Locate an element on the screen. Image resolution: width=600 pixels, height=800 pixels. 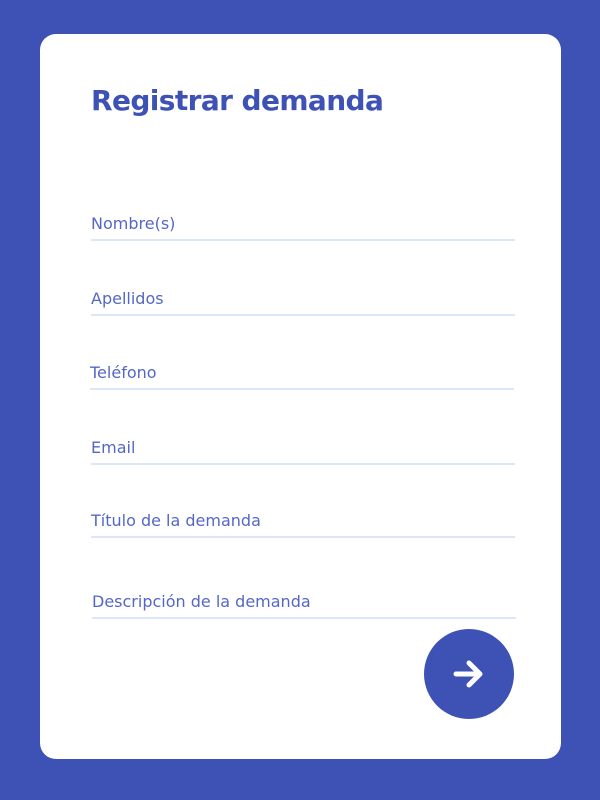
telefono-field-container is located at coordinates (302, 373).